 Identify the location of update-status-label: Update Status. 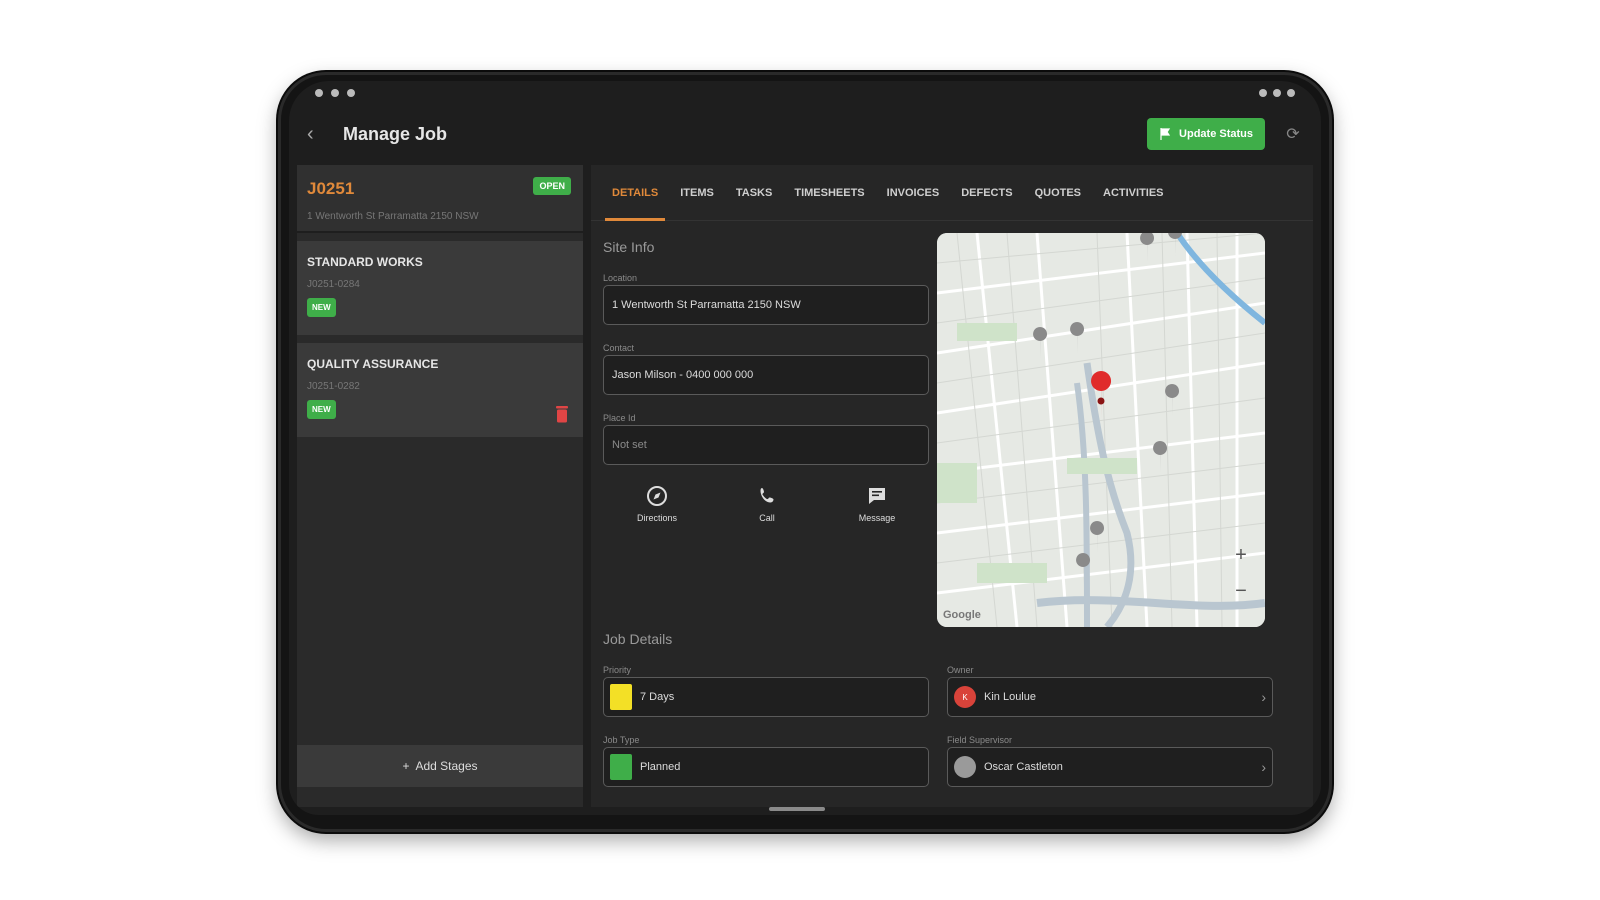
(1216, 134).